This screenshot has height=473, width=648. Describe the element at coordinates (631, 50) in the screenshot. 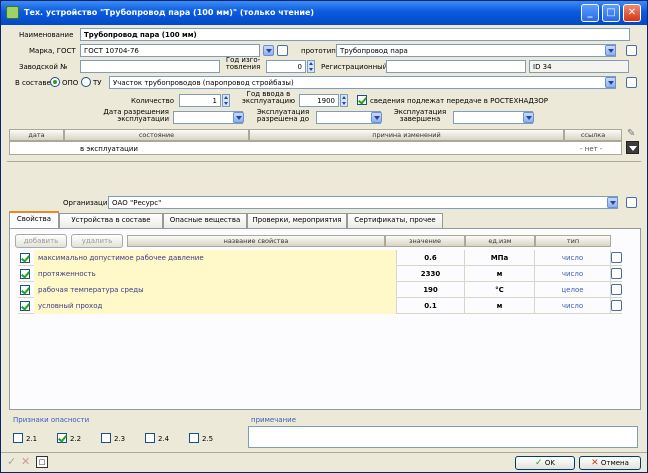

I see `prototype-browse-icon` at that location.